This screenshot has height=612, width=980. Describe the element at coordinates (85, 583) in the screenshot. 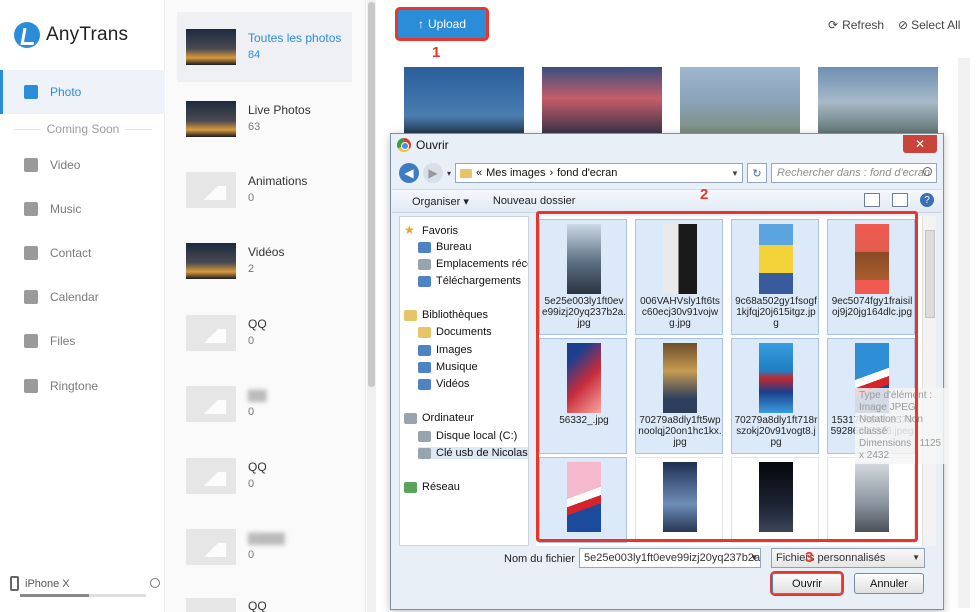

I see `device-info: iPhone X` at that location.